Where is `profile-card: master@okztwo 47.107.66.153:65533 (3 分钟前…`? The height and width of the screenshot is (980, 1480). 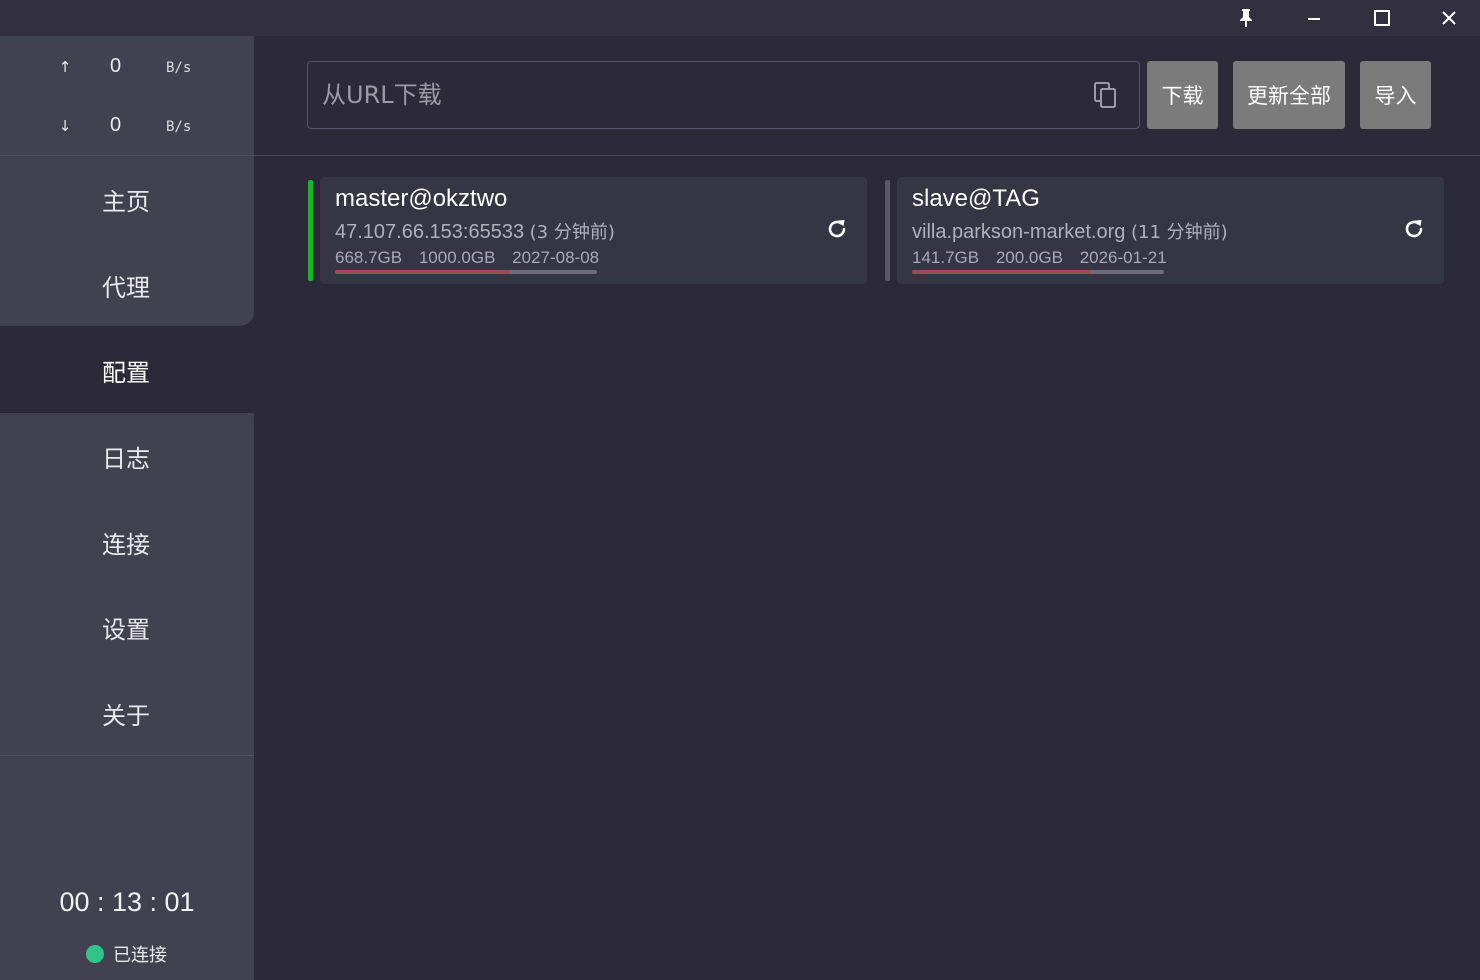
profile-card: master@okztwo 47.107.66.153:65533 (3 分钟前… is located at coordinates (587, 230).